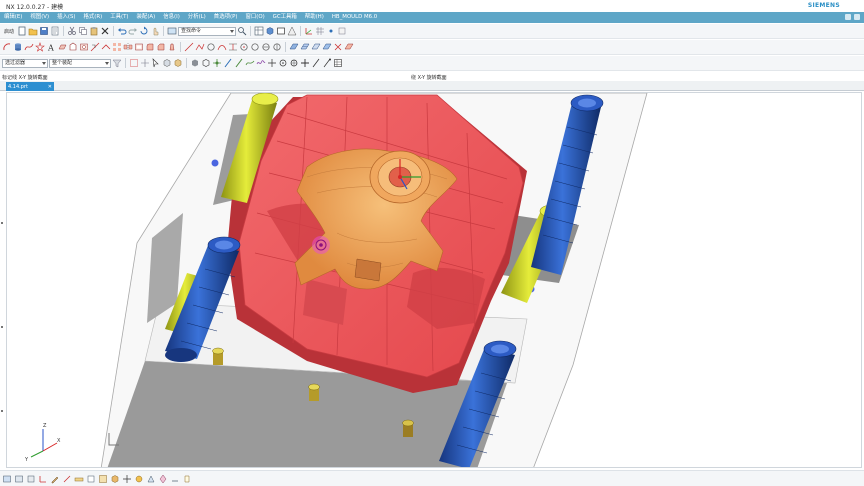  What do you see at coordinates (259, 31) in the screenshot?
I see `layout-icon` at bounding box center [259, 31].